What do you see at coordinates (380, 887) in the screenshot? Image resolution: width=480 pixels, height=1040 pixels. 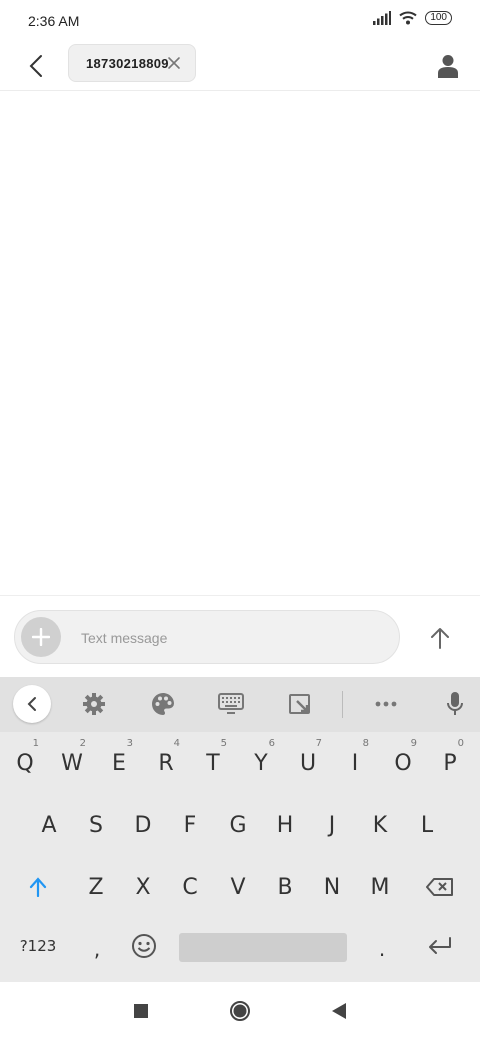 I see `key-m: M` at bounding box center [380, 887].